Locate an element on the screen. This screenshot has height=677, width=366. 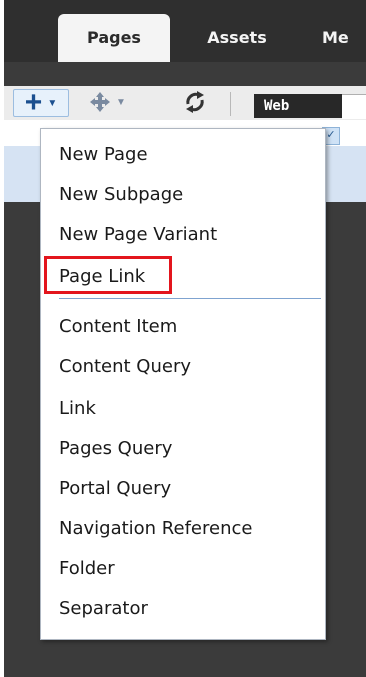
menu-item-folder: Folder is located at coordinates (189, 569).